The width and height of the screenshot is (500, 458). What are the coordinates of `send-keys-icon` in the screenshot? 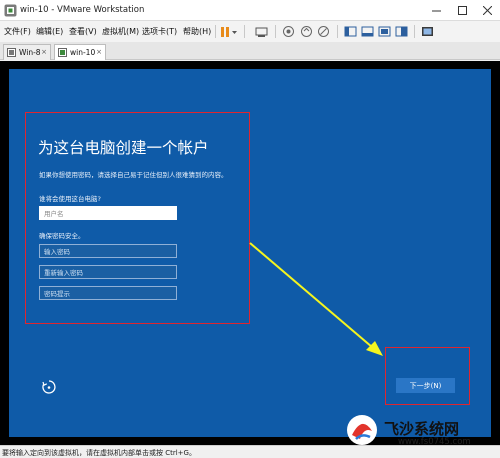 It's located at (261, 32).